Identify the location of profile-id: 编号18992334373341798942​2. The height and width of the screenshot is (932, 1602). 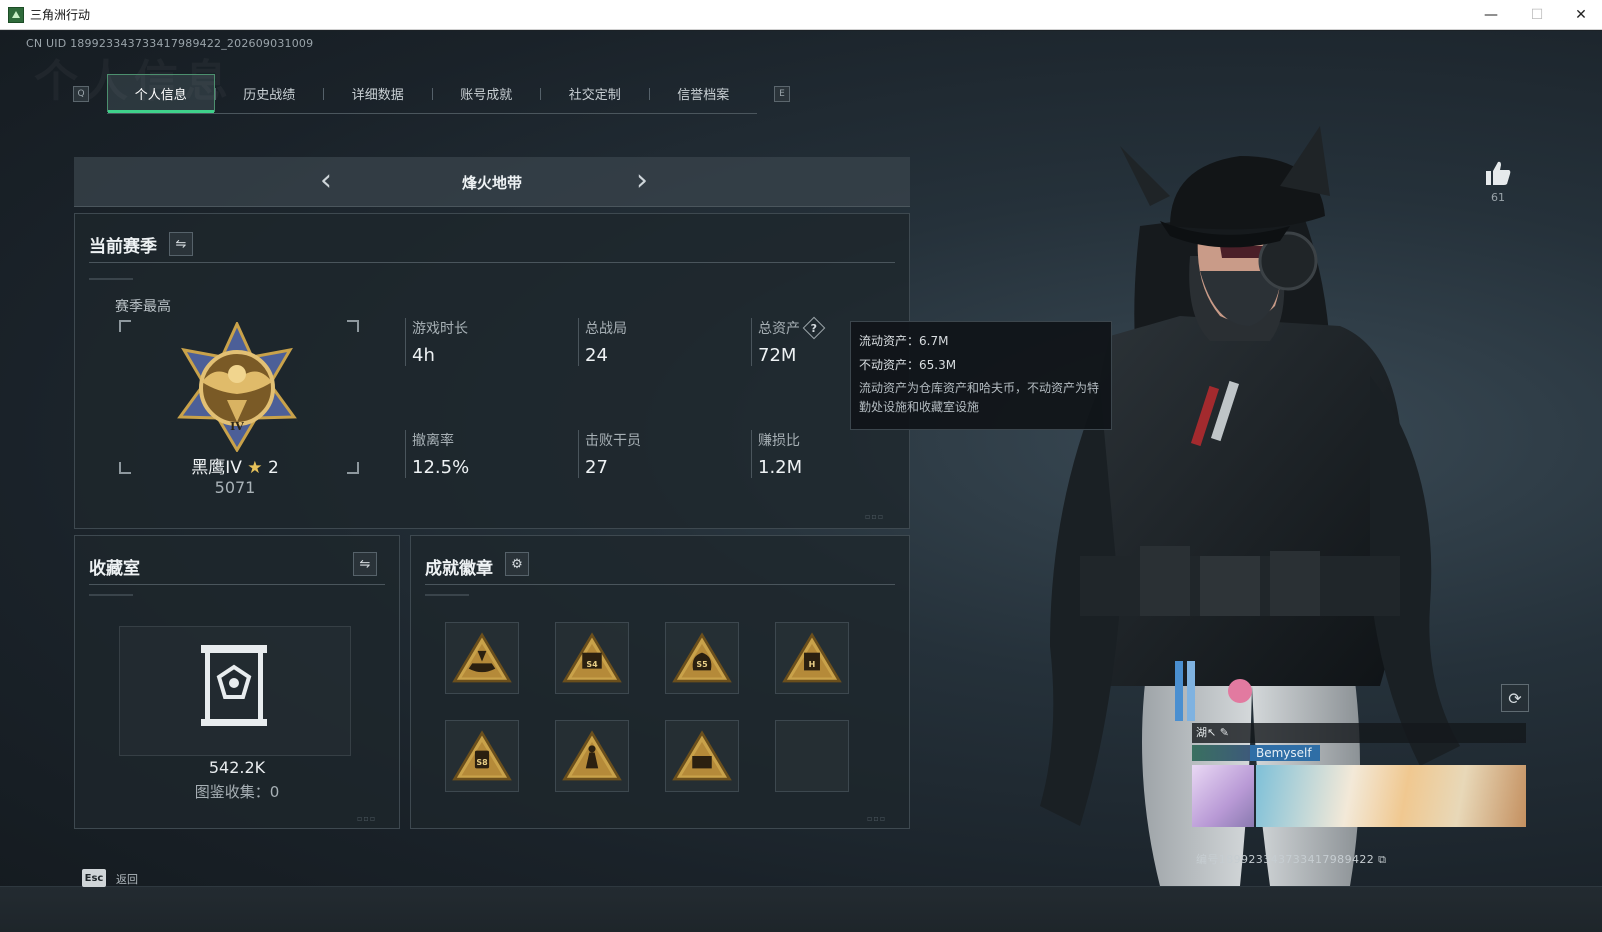
(1285, 859).